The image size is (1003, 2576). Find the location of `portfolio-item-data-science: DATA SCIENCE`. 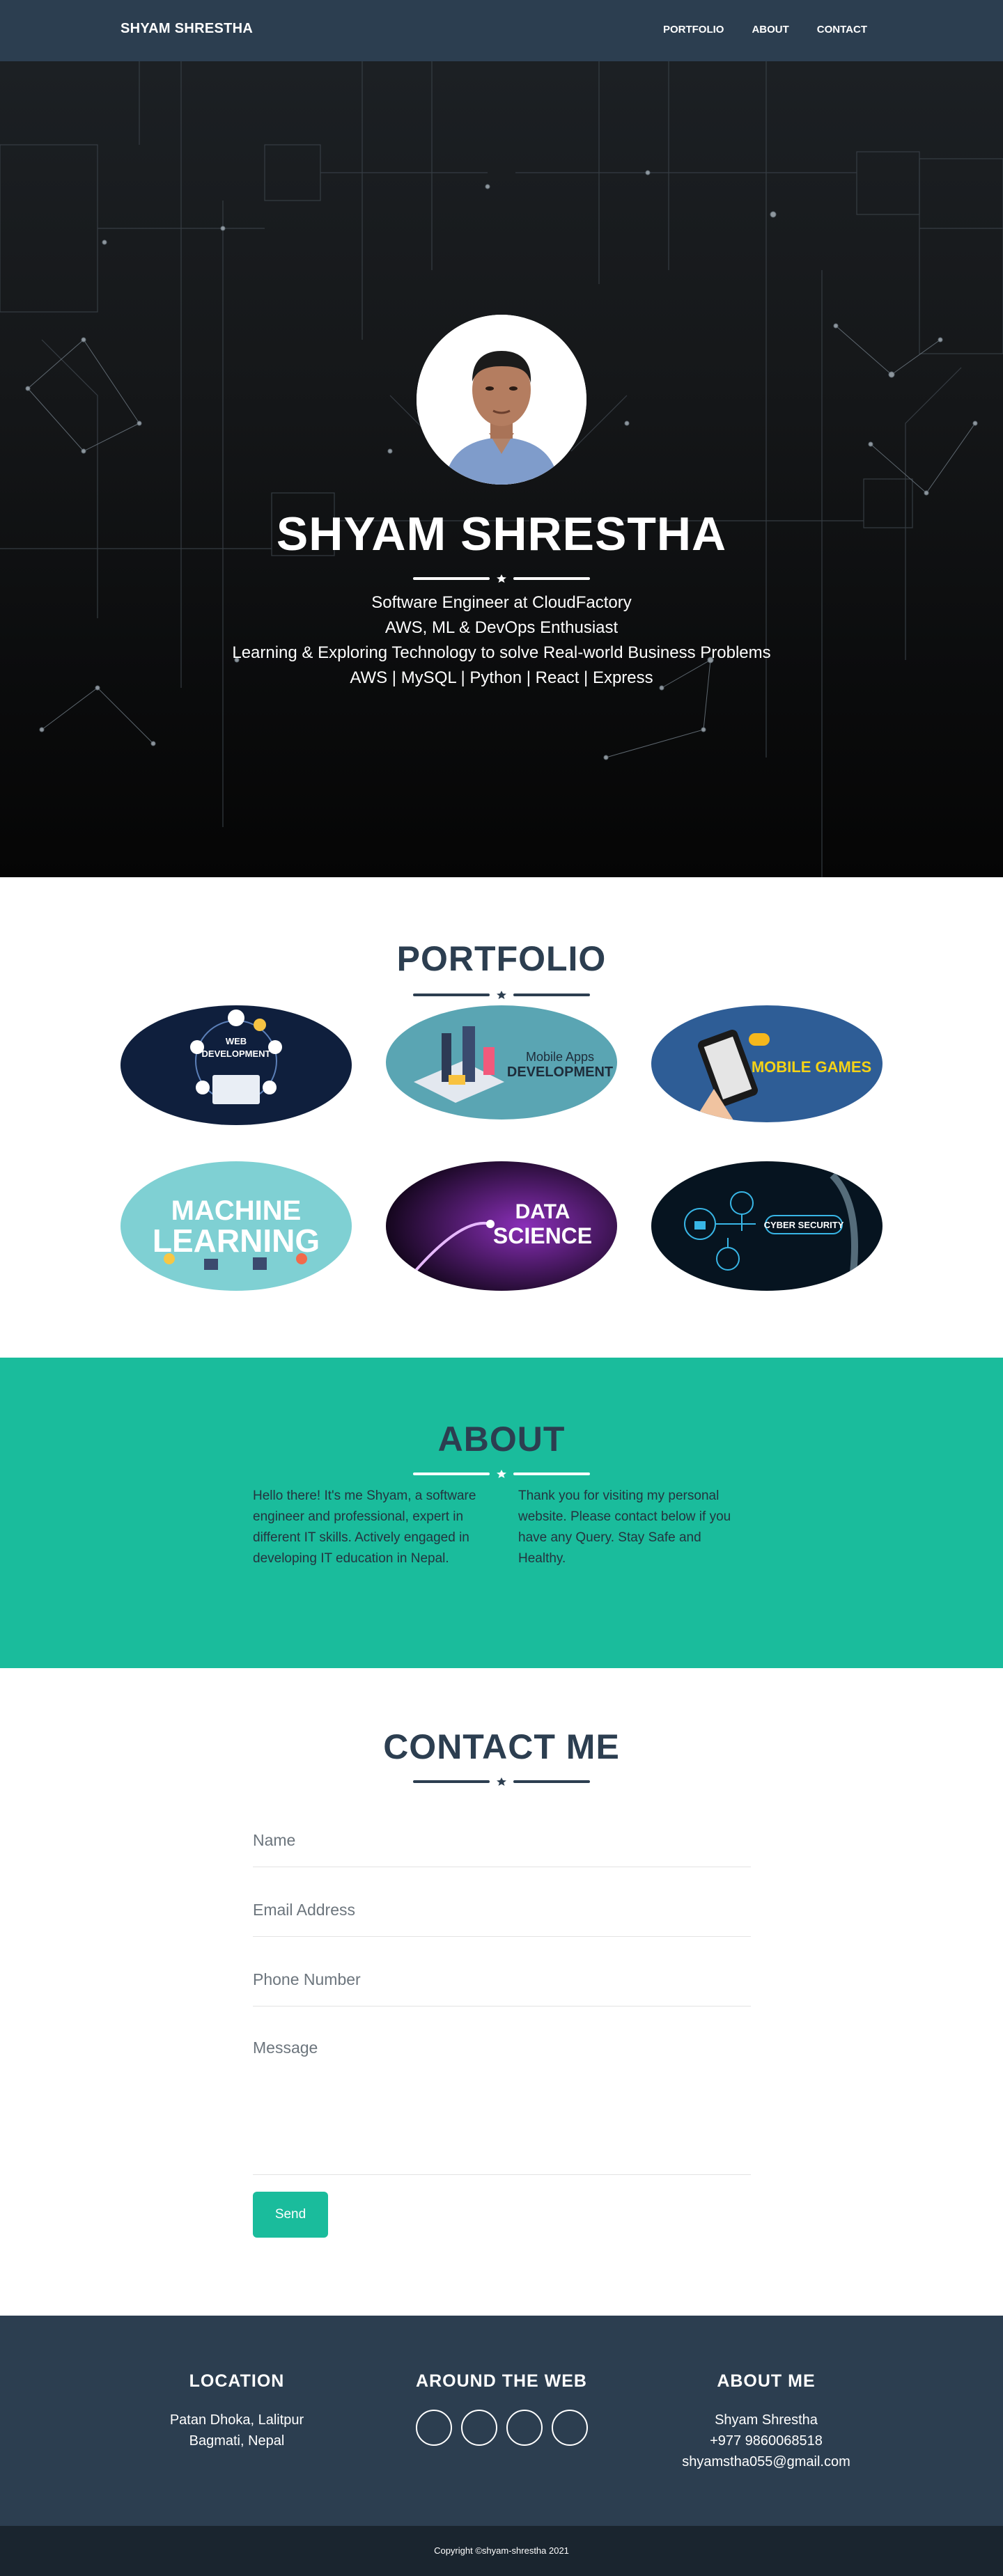

portfolio-item-data-science: DATA SCIENCE is located at coordinates (501, 1226).